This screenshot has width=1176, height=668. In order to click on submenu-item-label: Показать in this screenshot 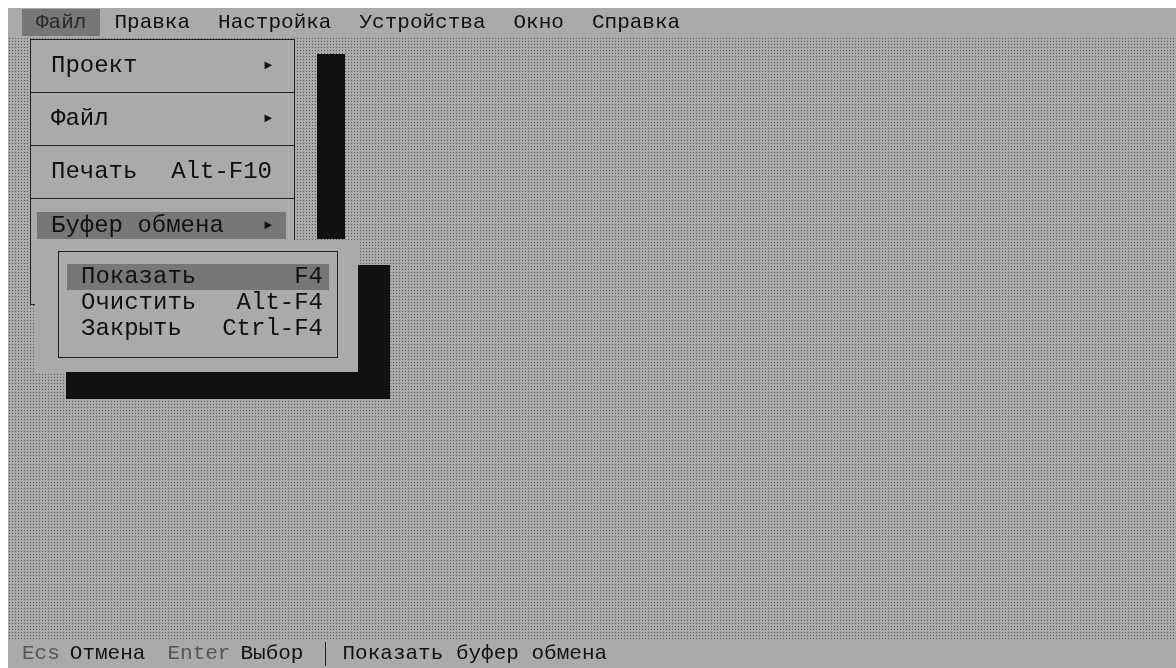, I will do `click(139, 277)`.